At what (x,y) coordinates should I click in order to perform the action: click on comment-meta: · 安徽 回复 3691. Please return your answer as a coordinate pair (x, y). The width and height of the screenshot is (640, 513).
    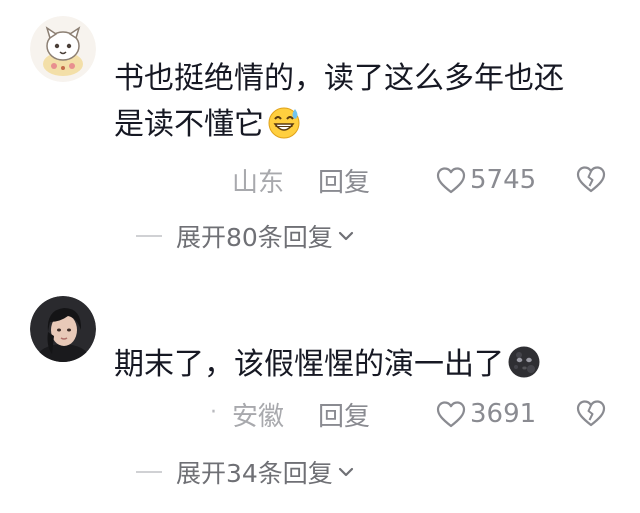
    Looking at the image, I should click on (320, 414).